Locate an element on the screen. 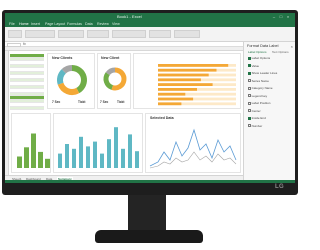 The width and height of the screenshot is (320, 250). tab-view: View is located at coordinates (116, 24).